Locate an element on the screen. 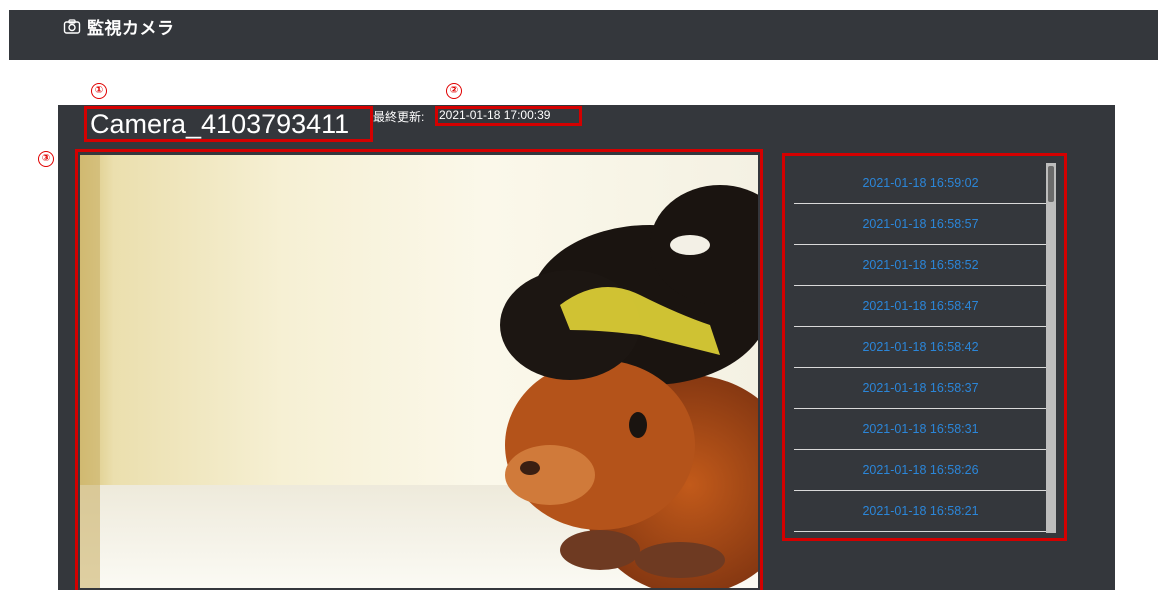 The image size is (1167, 590). app-title: 監視カメラ is located at coordinates (119, 26).